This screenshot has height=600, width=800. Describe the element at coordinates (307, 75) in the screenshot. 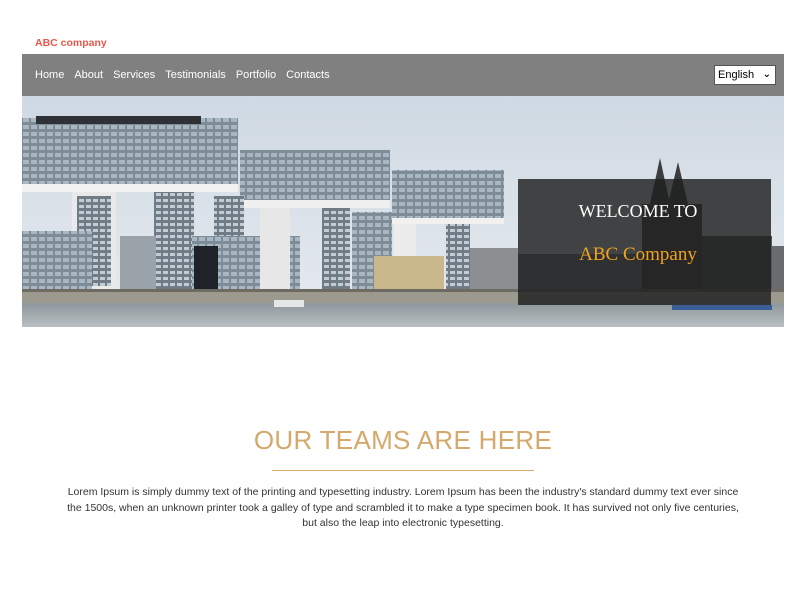

I see `nav-item-contacts: Contacts` at that location.